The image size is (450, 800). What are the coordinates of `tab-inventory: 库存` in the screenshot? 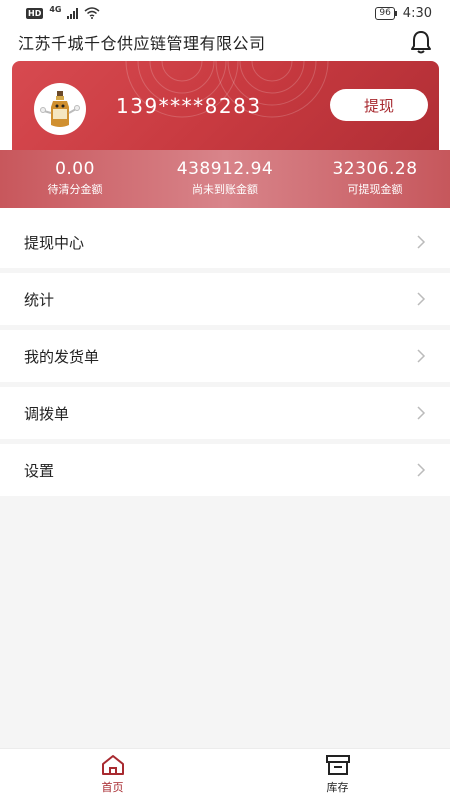 It's located at (337, 774).